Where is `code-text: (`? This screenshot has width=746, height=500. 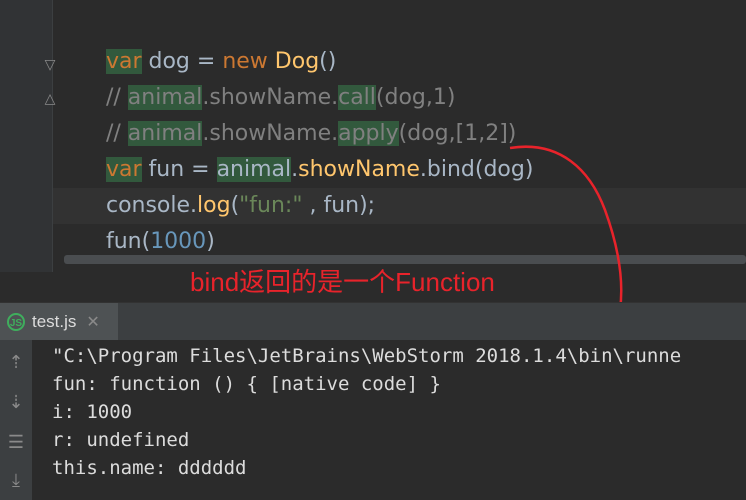 code-text: ( is located at coordinates (235, 205).